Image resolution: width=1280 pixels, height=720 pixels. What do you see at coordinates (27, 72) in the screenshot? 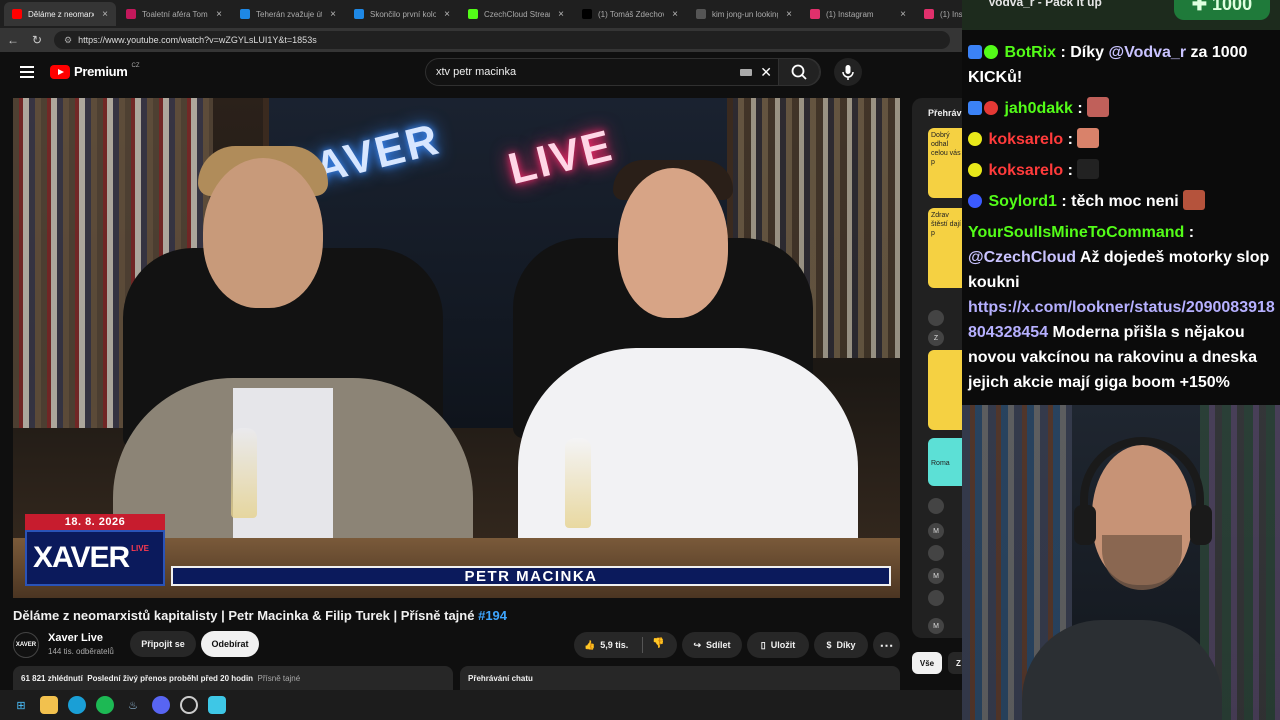
I see `menu-icon` at bounding box center [27, 72].